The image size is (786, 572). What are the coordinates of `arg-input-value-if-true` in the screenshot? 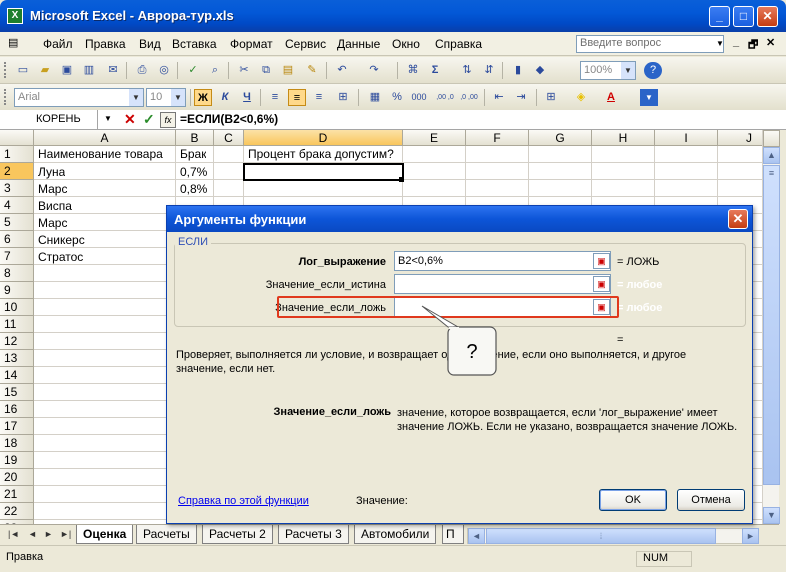 It's located at (502, 284).